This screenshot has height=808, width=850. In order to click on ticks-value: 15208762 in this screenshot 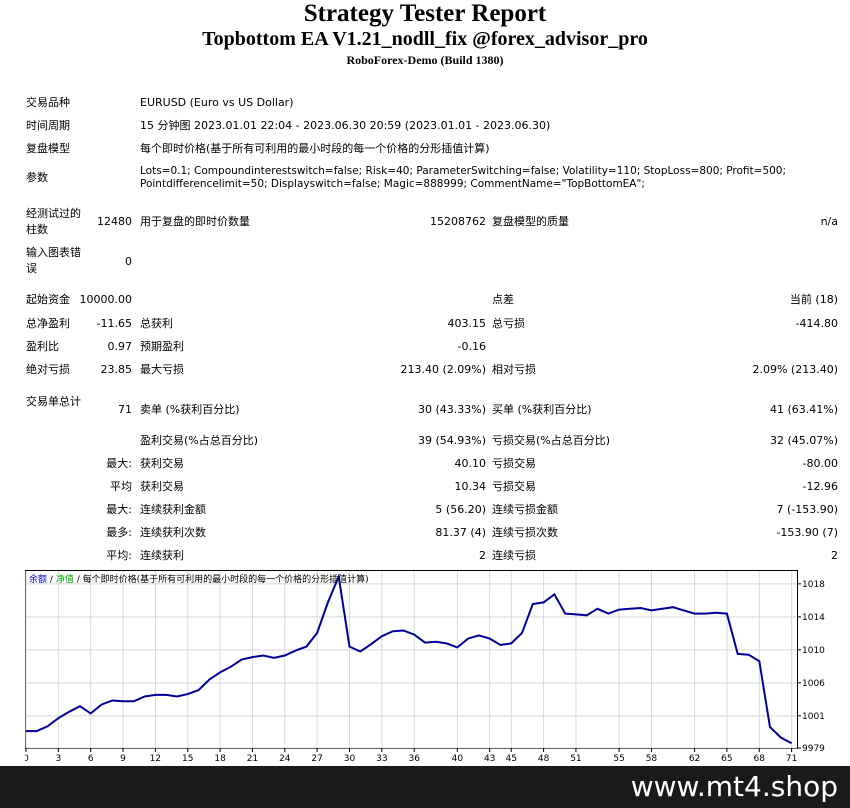, I will do `click(458, 221)`.